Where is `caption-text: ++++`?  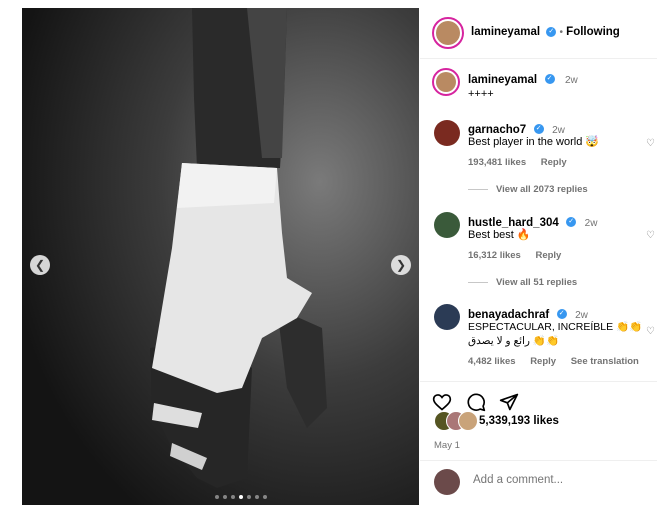
caption-text: ++++ is located at coordinates (481, 94).